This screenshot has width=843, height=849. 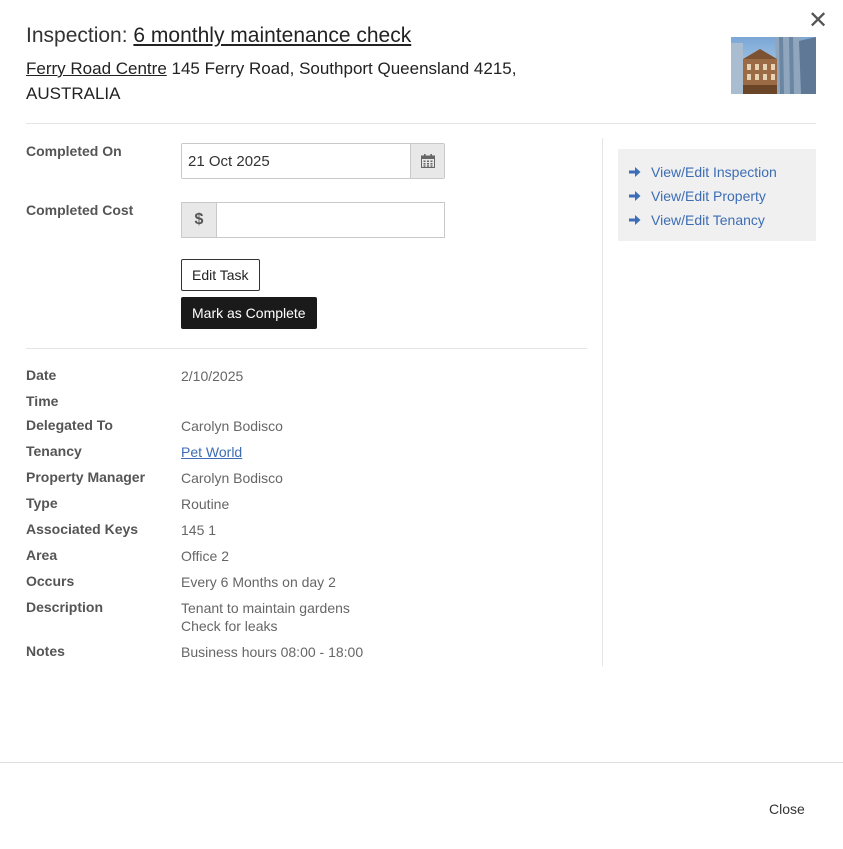 I want to click on description-line: Tenant to maintain gardens, so click(x=265, y=608).